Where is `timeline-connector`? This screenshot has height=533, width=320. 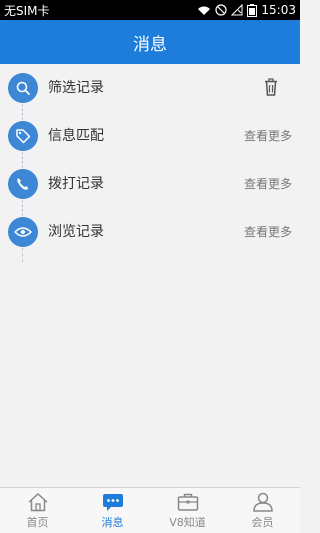 timeline-connector is located at coordinates (23, 255).